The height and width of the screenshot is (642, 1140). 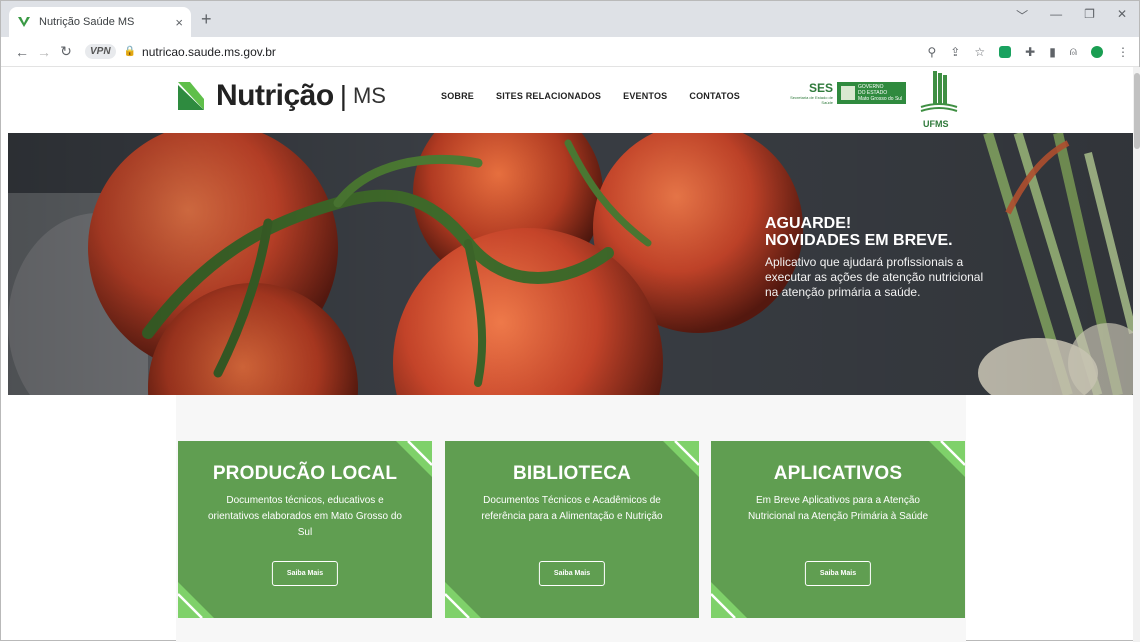 I want to click on vpn-badge: VPN, so click(x=100, y=51).